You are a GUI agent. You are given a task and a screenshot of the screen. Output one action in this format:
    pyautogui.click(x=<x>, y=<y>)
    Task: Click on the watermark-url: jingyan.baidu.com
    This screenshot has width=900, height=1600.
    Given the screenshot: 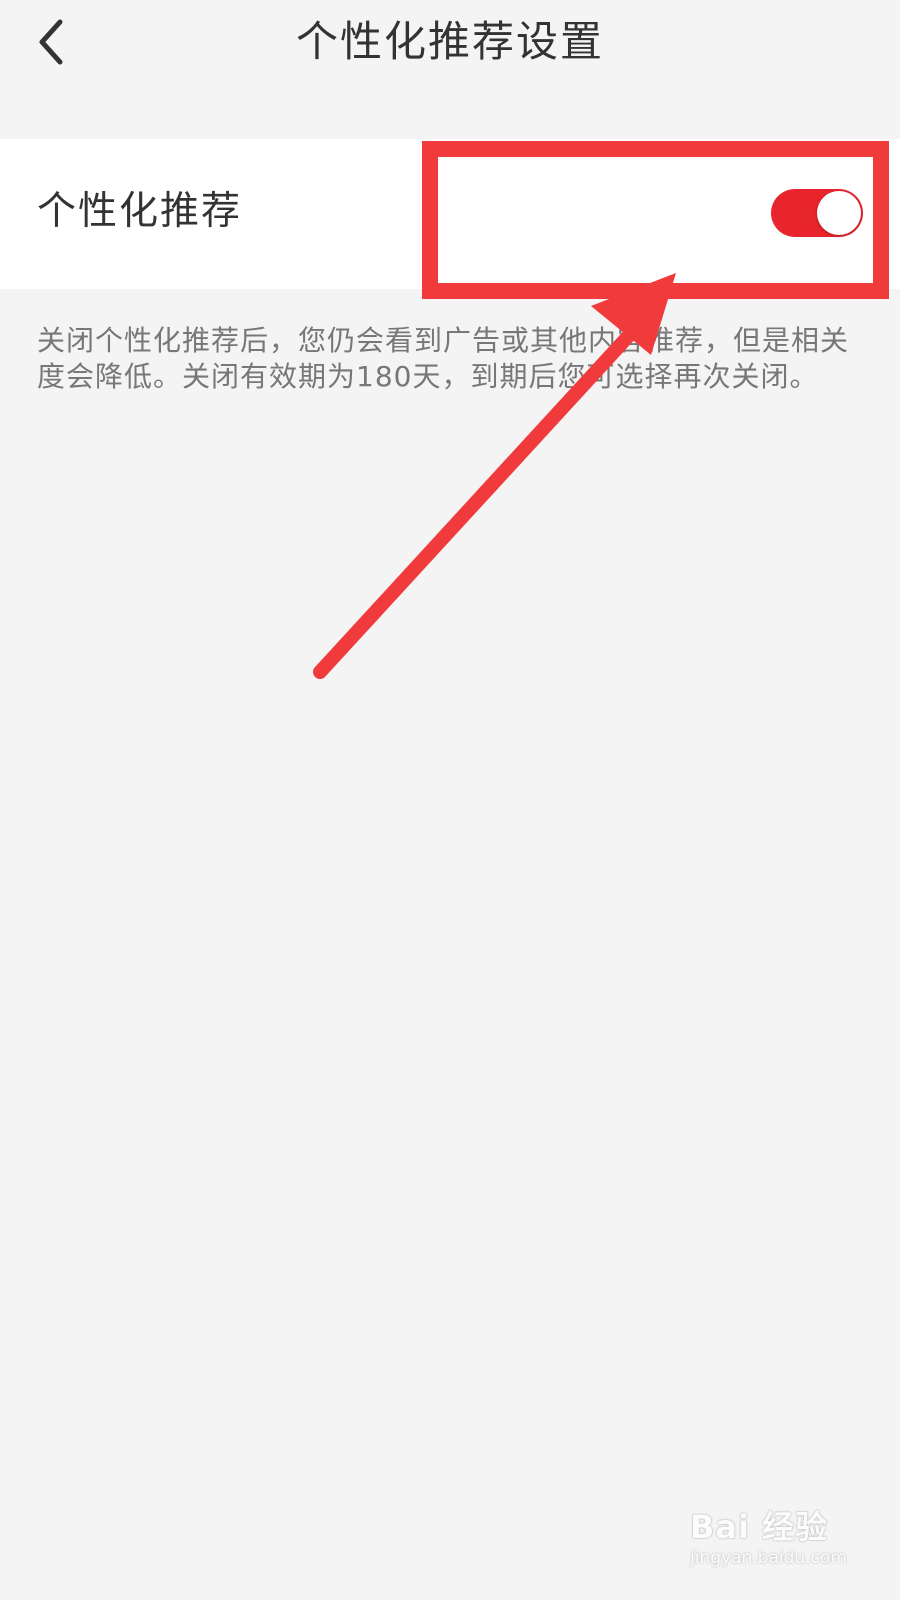 What is the action you would take?
    pyautogui.click(x=768, y=1558)
    